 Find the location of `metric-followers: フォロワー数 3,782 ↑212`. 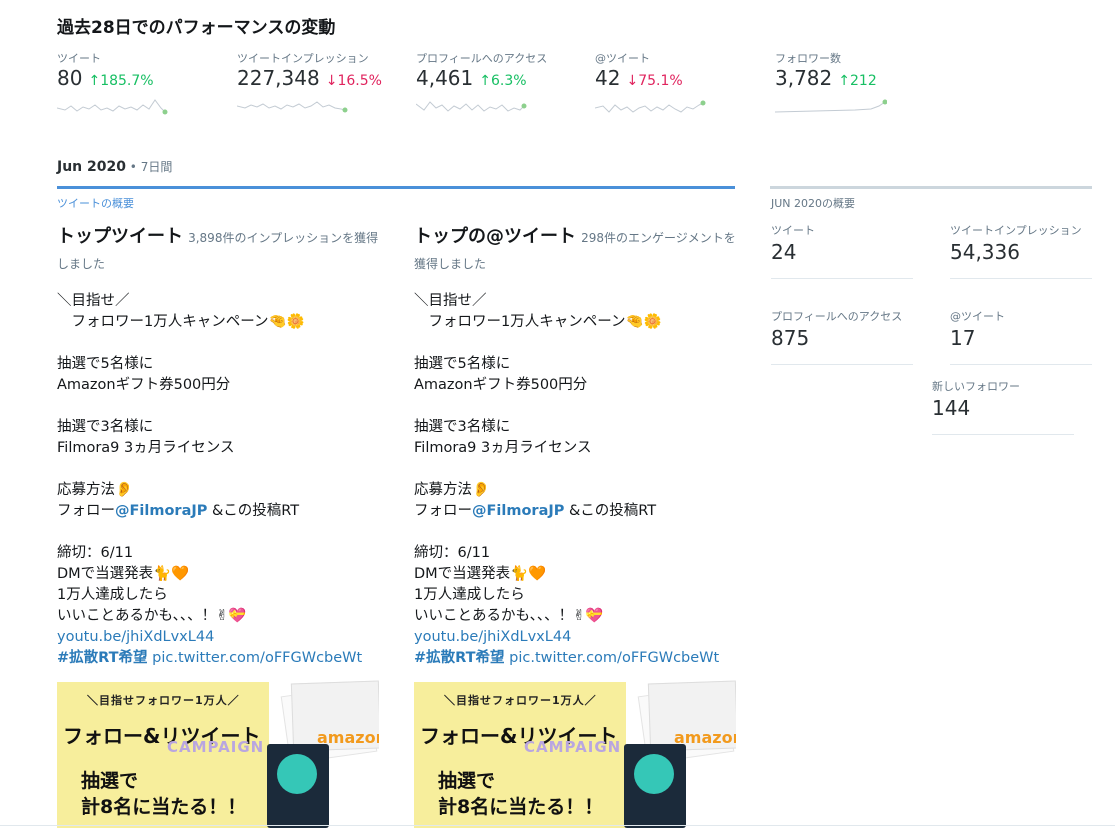

metric-followers: フォロワー数 3,782 ↑212 is located at coordinates (831, 84).